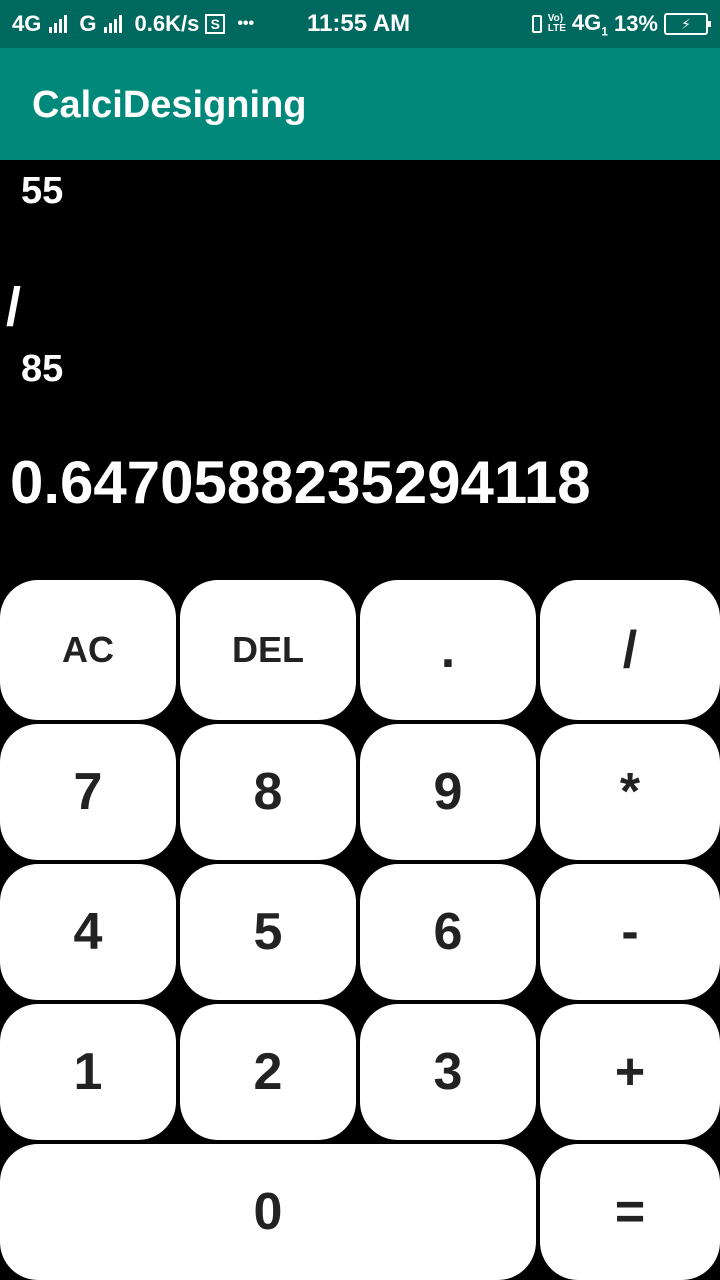  What do you see at coordinates (268, 792) in the screenshot?
I see `eight-button: 8` at bounding box center [268, 792].